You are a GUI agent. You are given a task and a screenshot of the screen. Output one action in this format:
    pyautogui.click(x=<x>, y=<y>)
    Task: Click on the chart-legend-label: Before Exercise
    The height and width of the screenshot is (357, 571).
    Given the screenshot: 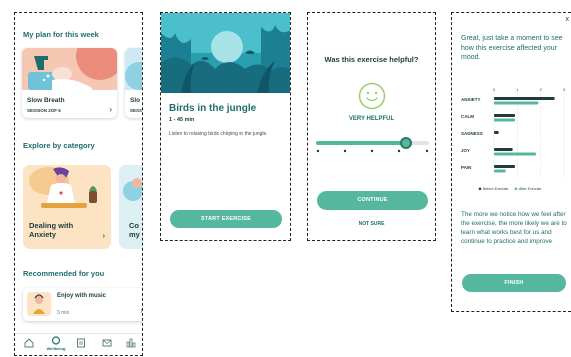 What is the action you would take?
    pyautogui.click(x=495, y=189)
    